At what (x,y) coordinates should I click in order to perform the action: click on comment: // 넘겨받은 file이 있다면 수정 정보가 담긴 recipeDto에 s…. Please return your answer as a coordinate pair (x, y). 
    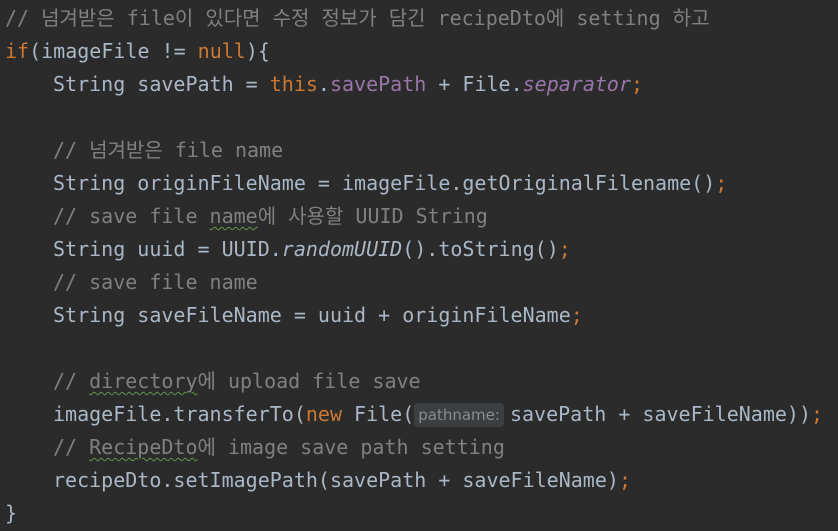
    Looking at the image, I should click on (357, 18).